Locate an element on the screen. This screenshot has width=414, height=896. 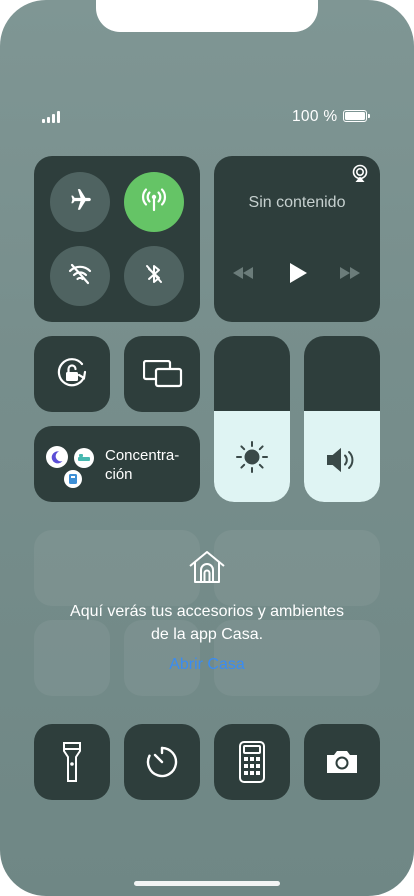
timer-icon is located at coordinates (162, 764).